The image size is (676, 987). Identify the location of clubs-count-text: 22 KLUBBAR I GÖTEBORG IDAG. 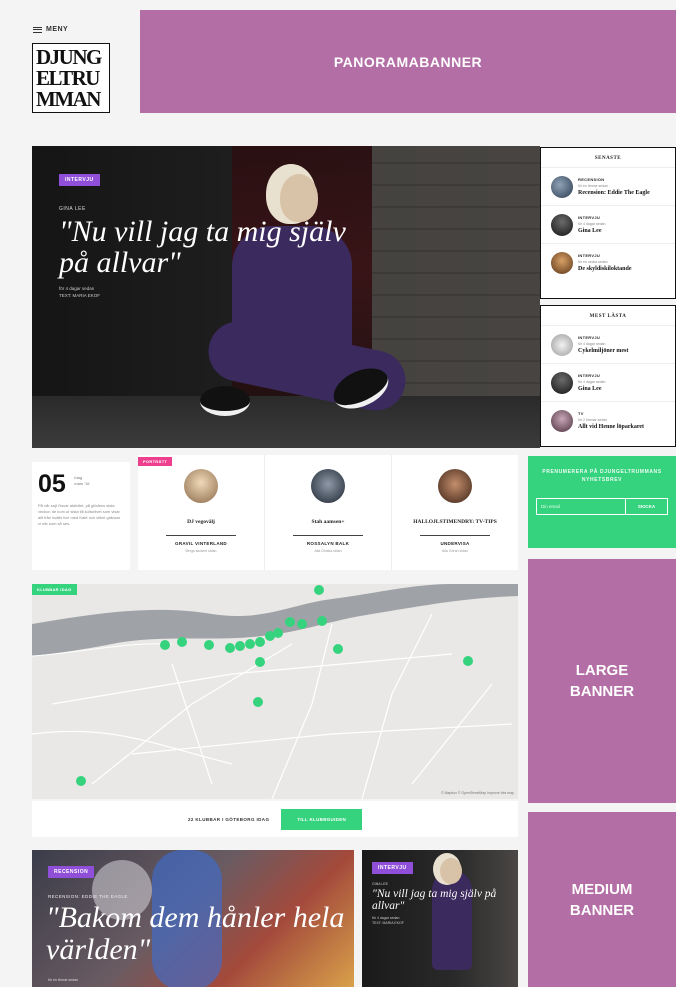
(228, 819).